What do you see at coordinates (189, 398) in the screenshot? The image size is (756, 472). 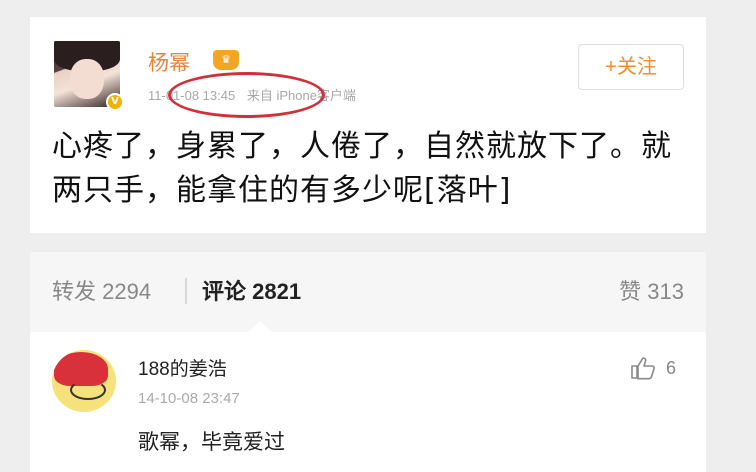 I see `comment-time: 14-10-08 23:47` at bounding box center [189, 398].